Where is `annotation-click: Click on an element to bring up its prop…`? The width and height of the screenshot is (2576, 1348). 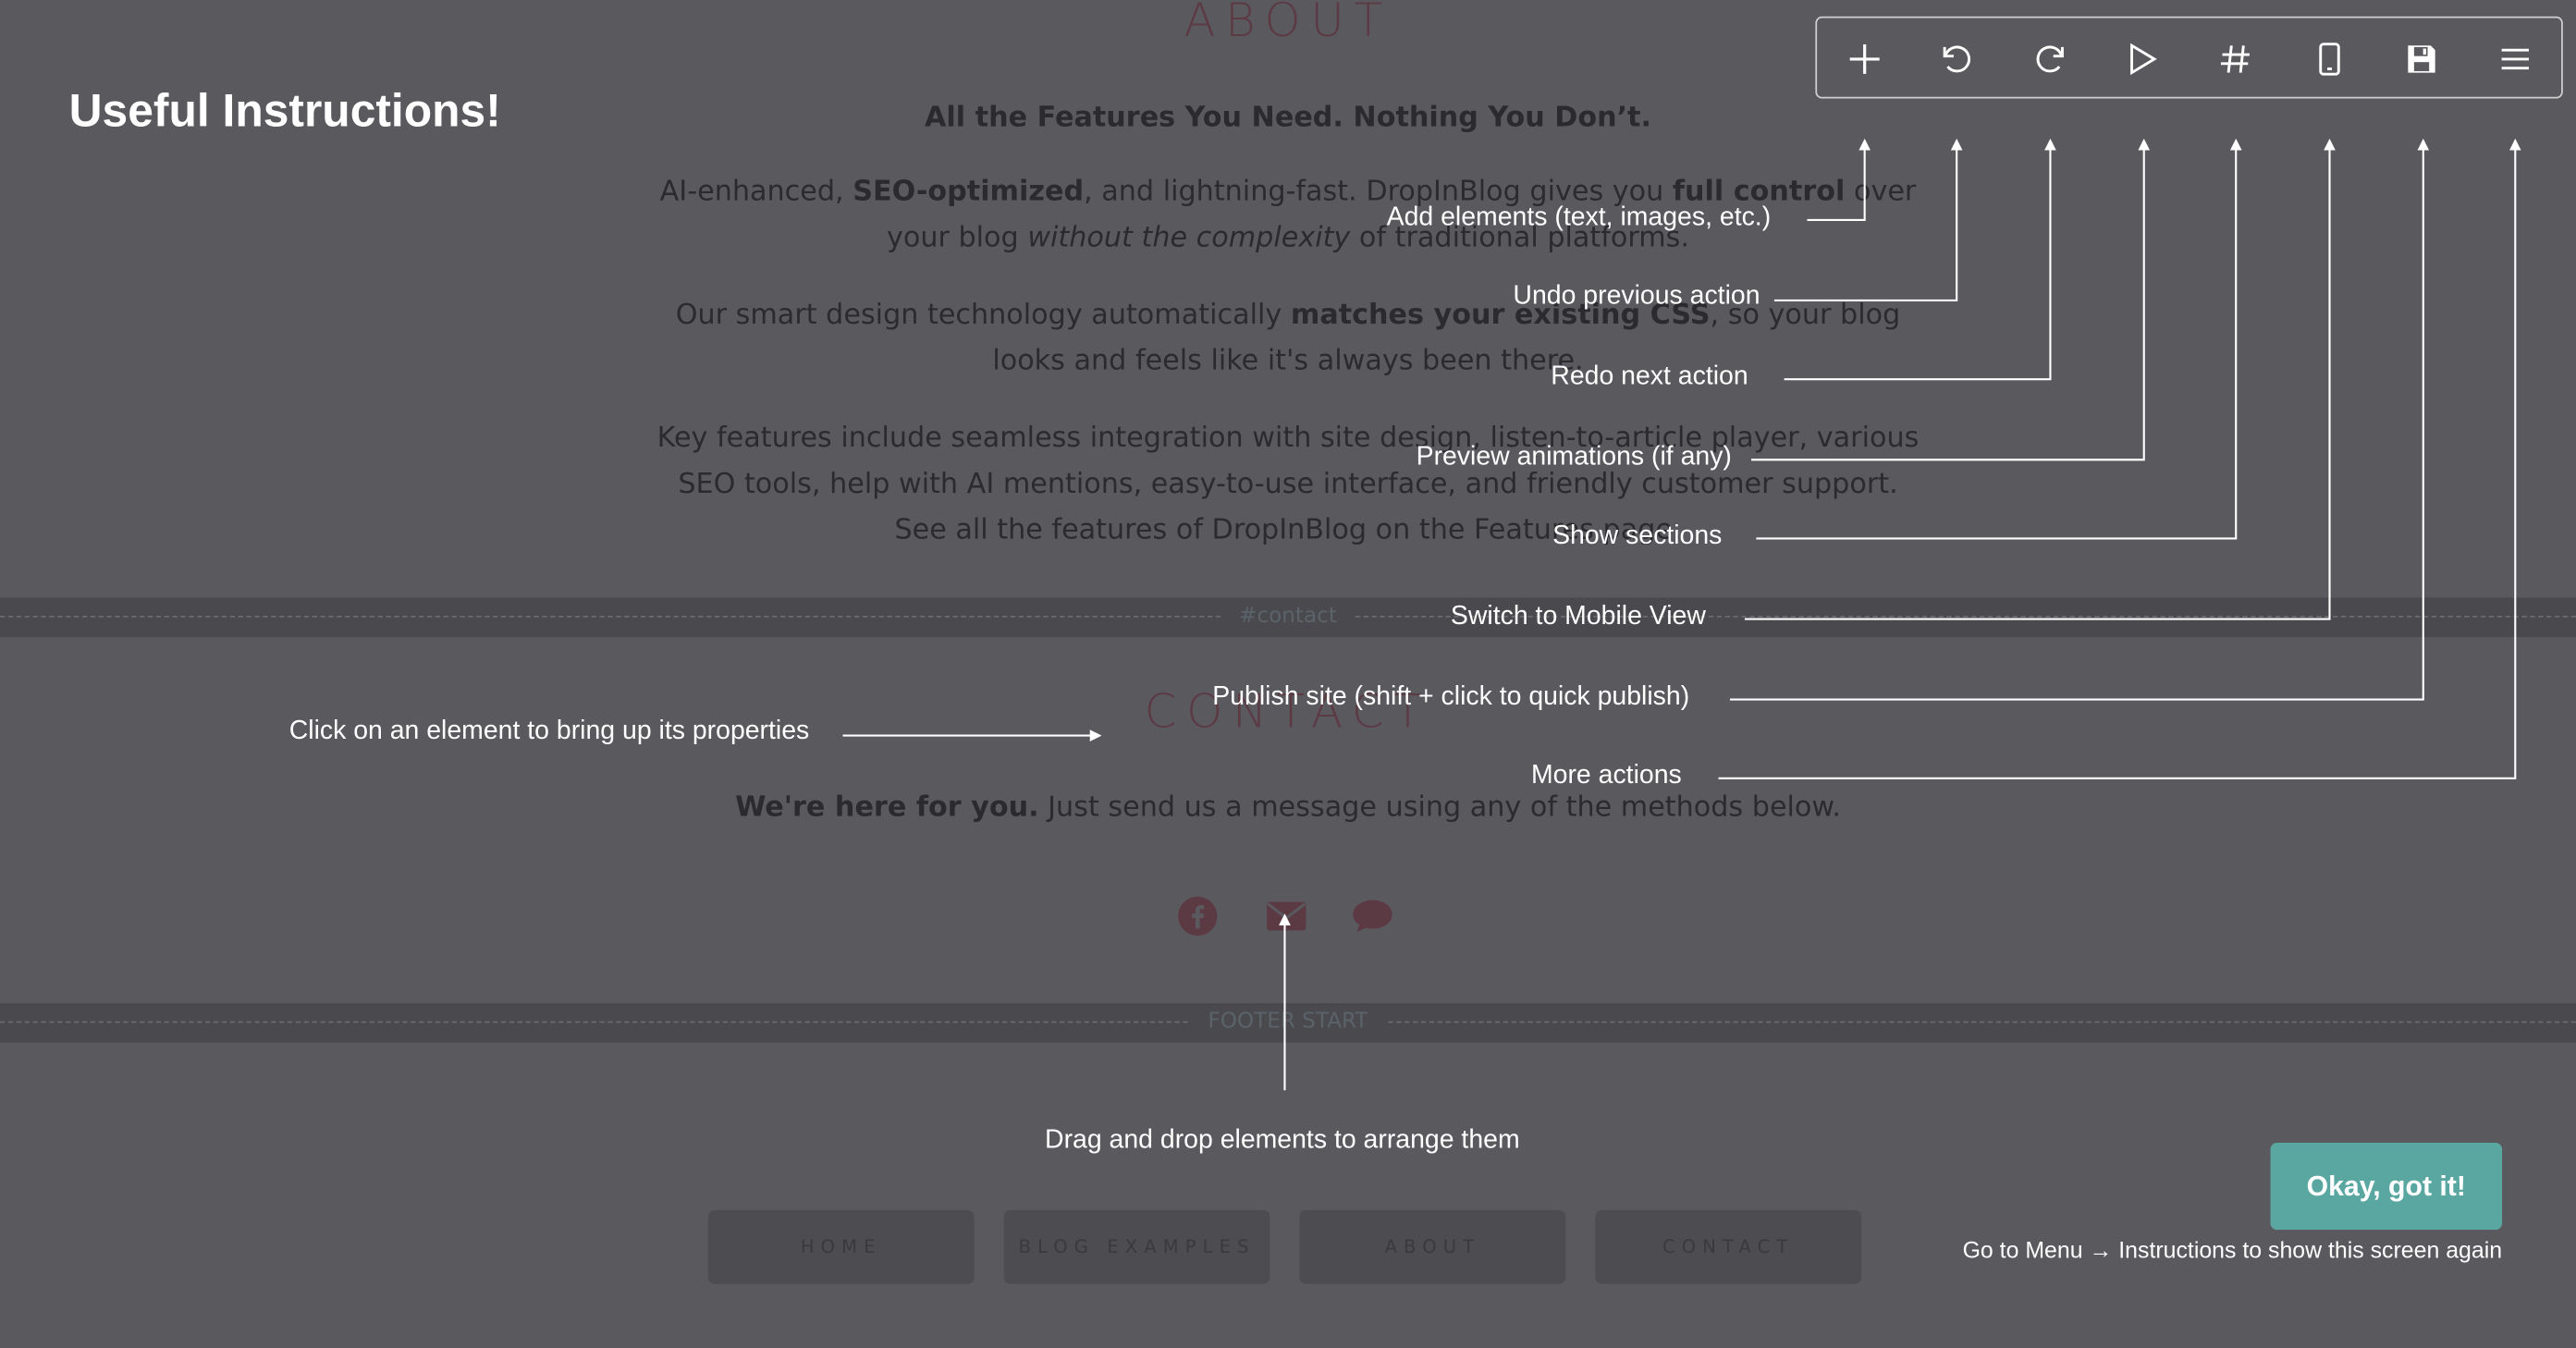 annotation-click: Click on an element to bring up its prop… is located at coordinates (549, 732).